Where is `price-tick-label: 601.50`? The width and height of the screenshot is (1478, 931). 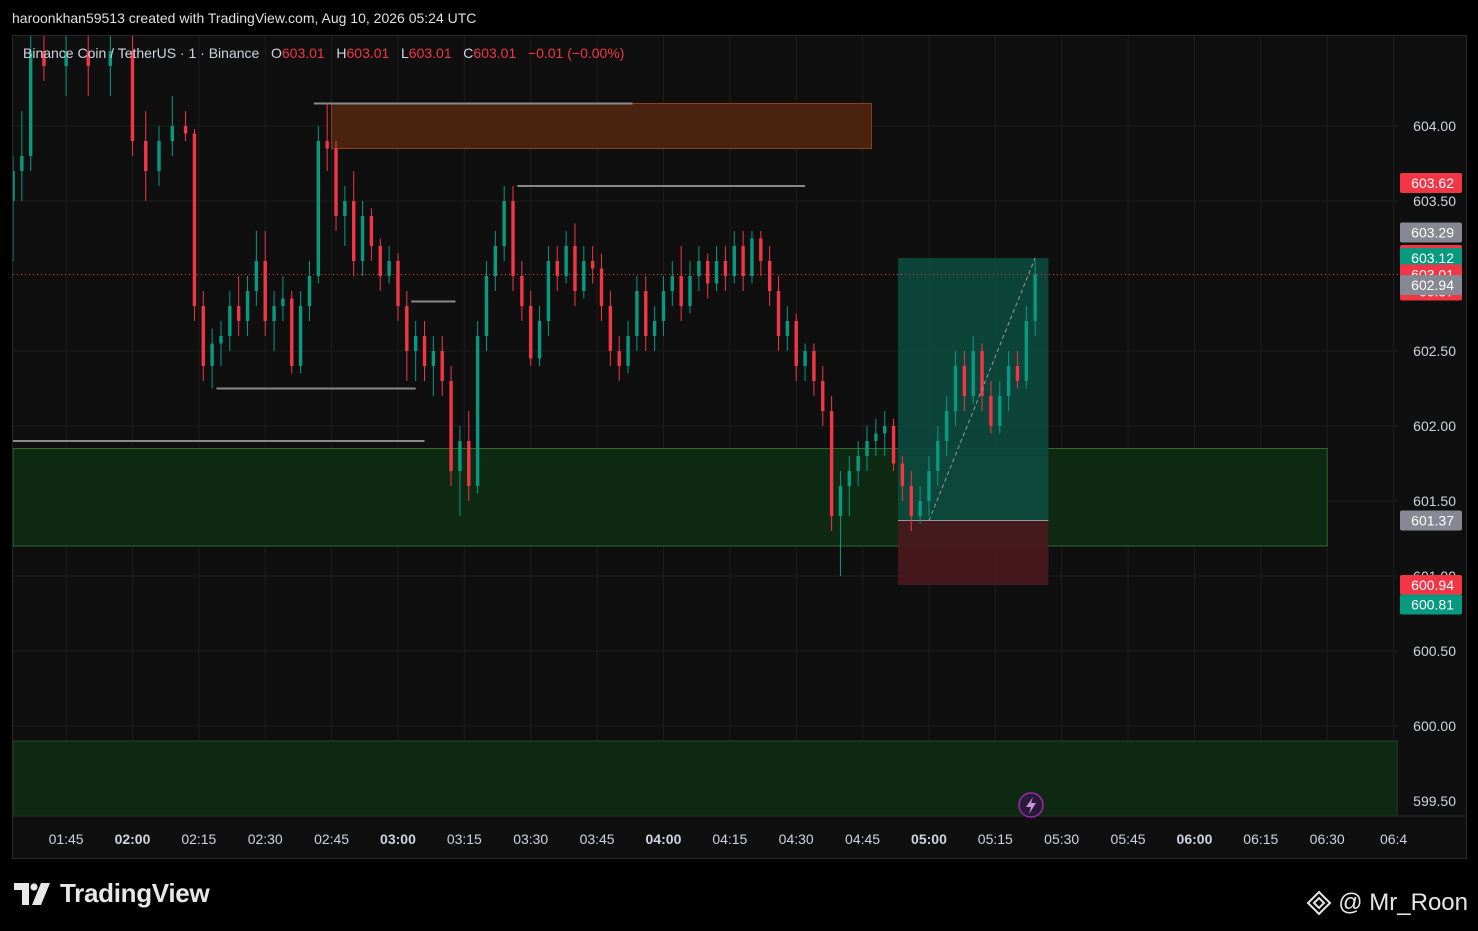 price-tick-label: 601.50 is located at coordinates (1434, 501).